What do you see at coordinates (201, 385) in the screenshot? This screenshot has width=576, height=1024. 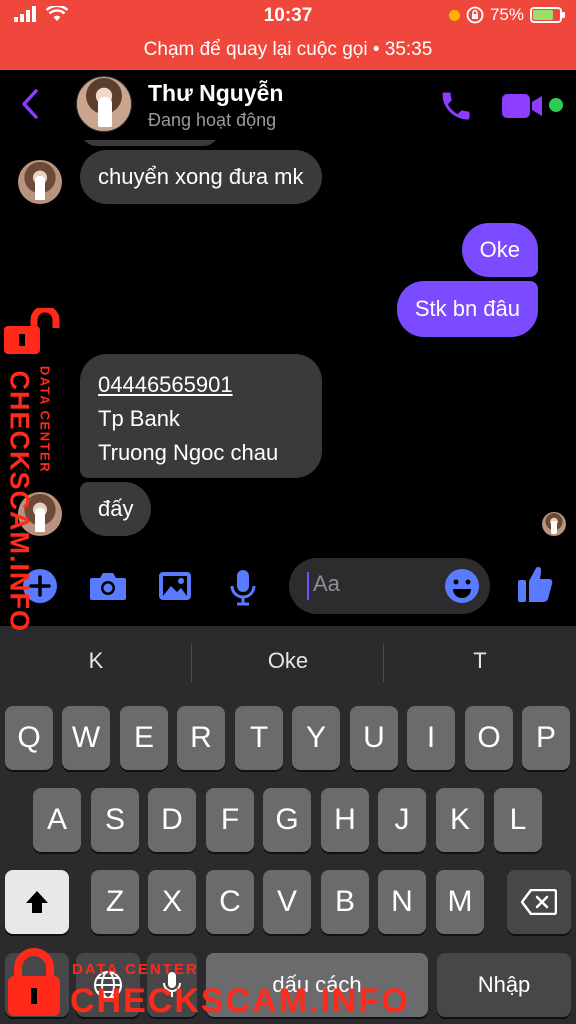 I see `account-number-link: 04446565901` at bounding box center [201, 385].